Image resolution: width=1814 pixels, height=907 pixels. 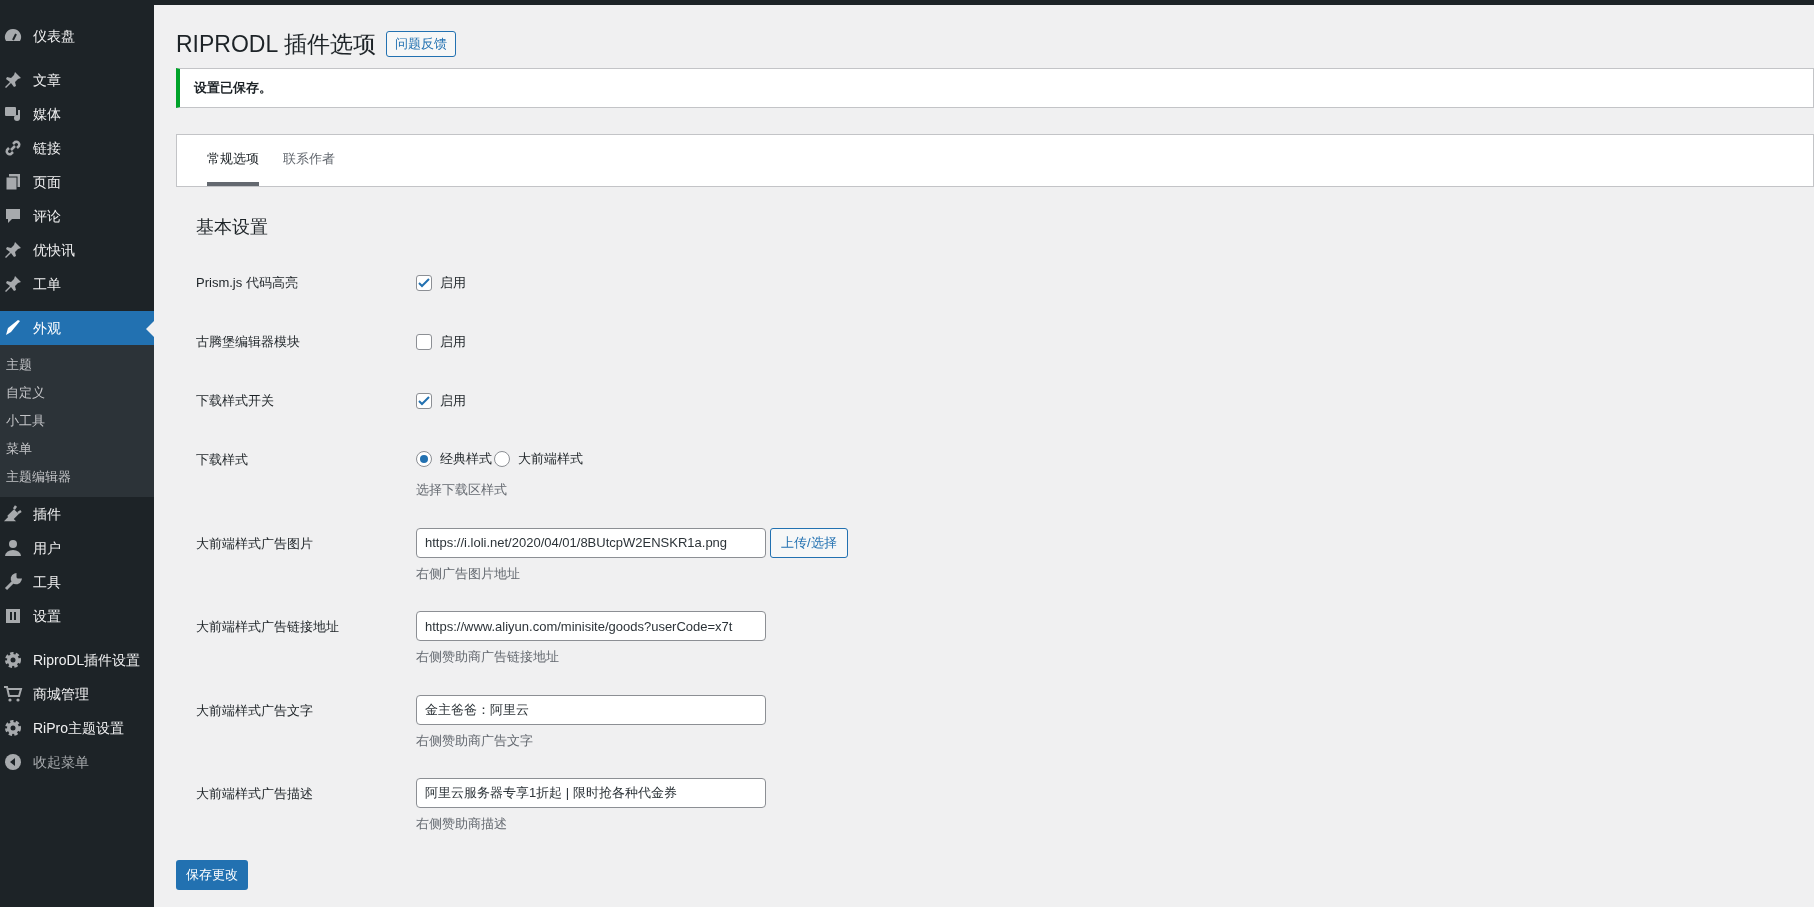 I want to click on sidebar-submenu-item: 菜单, so click(x=77, y=449).